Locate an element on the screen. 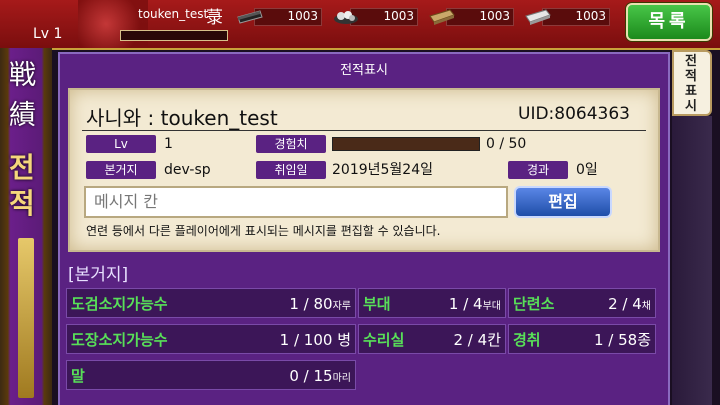 The height and width of the screenshot is (405, 720). stat-repair-room: 수리실 2 / 4칸 is located at coordinates (432, 339).